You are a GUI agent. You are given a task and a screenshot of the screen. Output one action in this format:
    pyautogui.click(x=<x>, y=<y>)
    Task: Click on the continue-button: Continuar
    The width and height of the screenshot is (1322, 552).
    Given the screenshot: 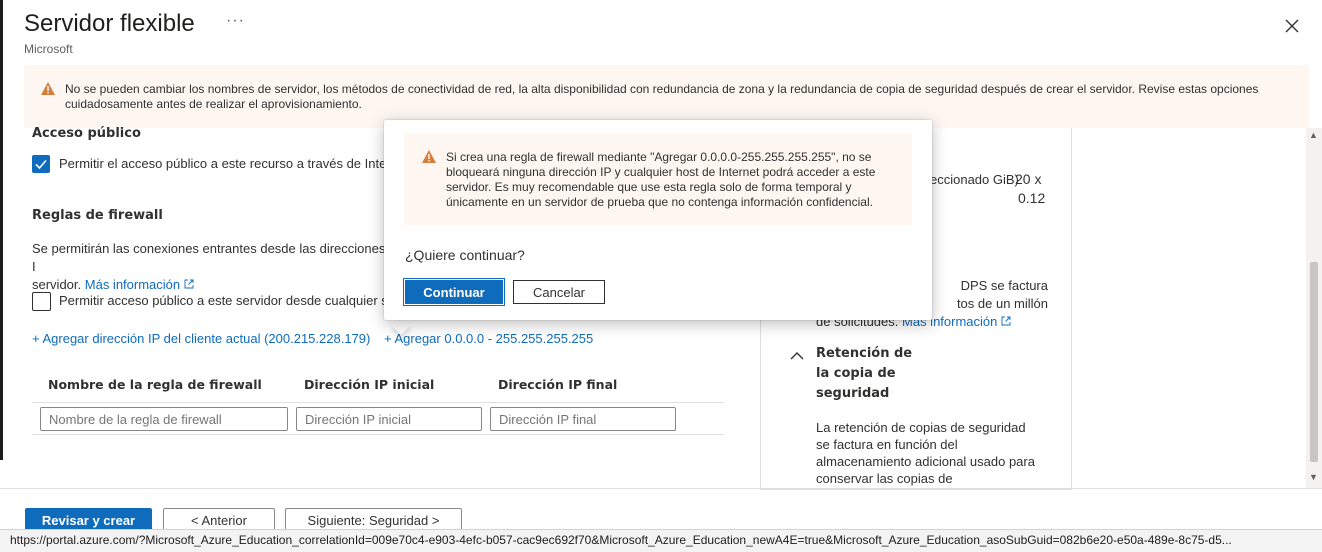 What is the action you would take?
    pyautogui.click(x=454, y=292)
    